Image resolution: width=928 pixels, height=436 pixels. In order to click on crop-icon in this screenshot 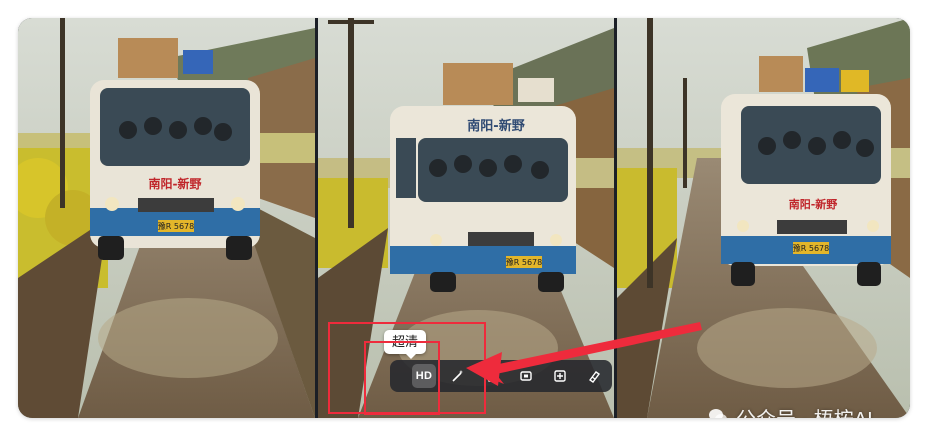, I will do `click(560, 376)`.